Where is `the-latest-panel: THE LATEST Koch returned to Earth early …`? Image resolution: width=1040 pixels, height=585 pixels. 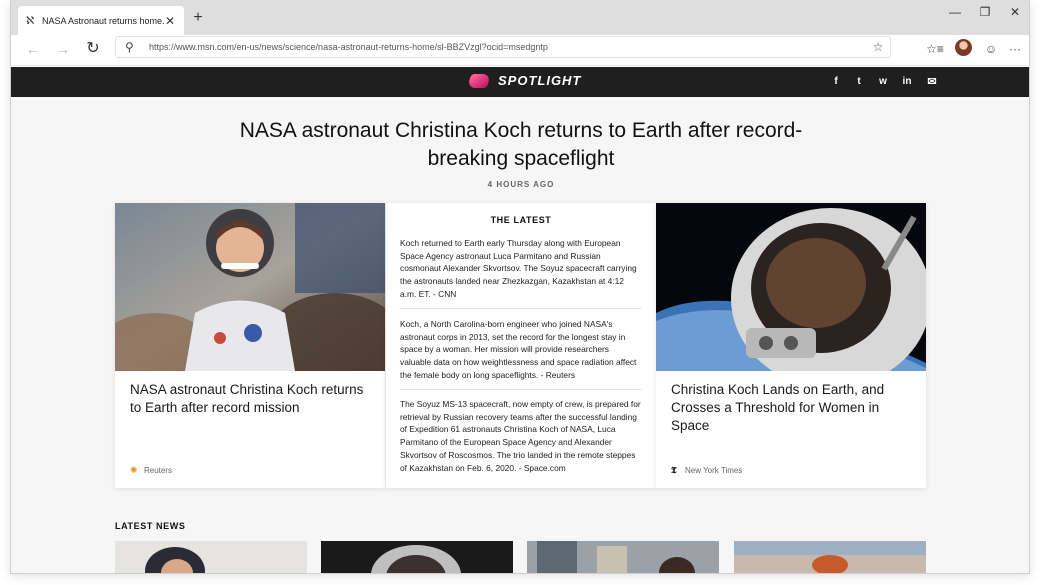 the-latest-panel: THE LATEST Koch returned to Earth early … is located at coordinates (521, 345).